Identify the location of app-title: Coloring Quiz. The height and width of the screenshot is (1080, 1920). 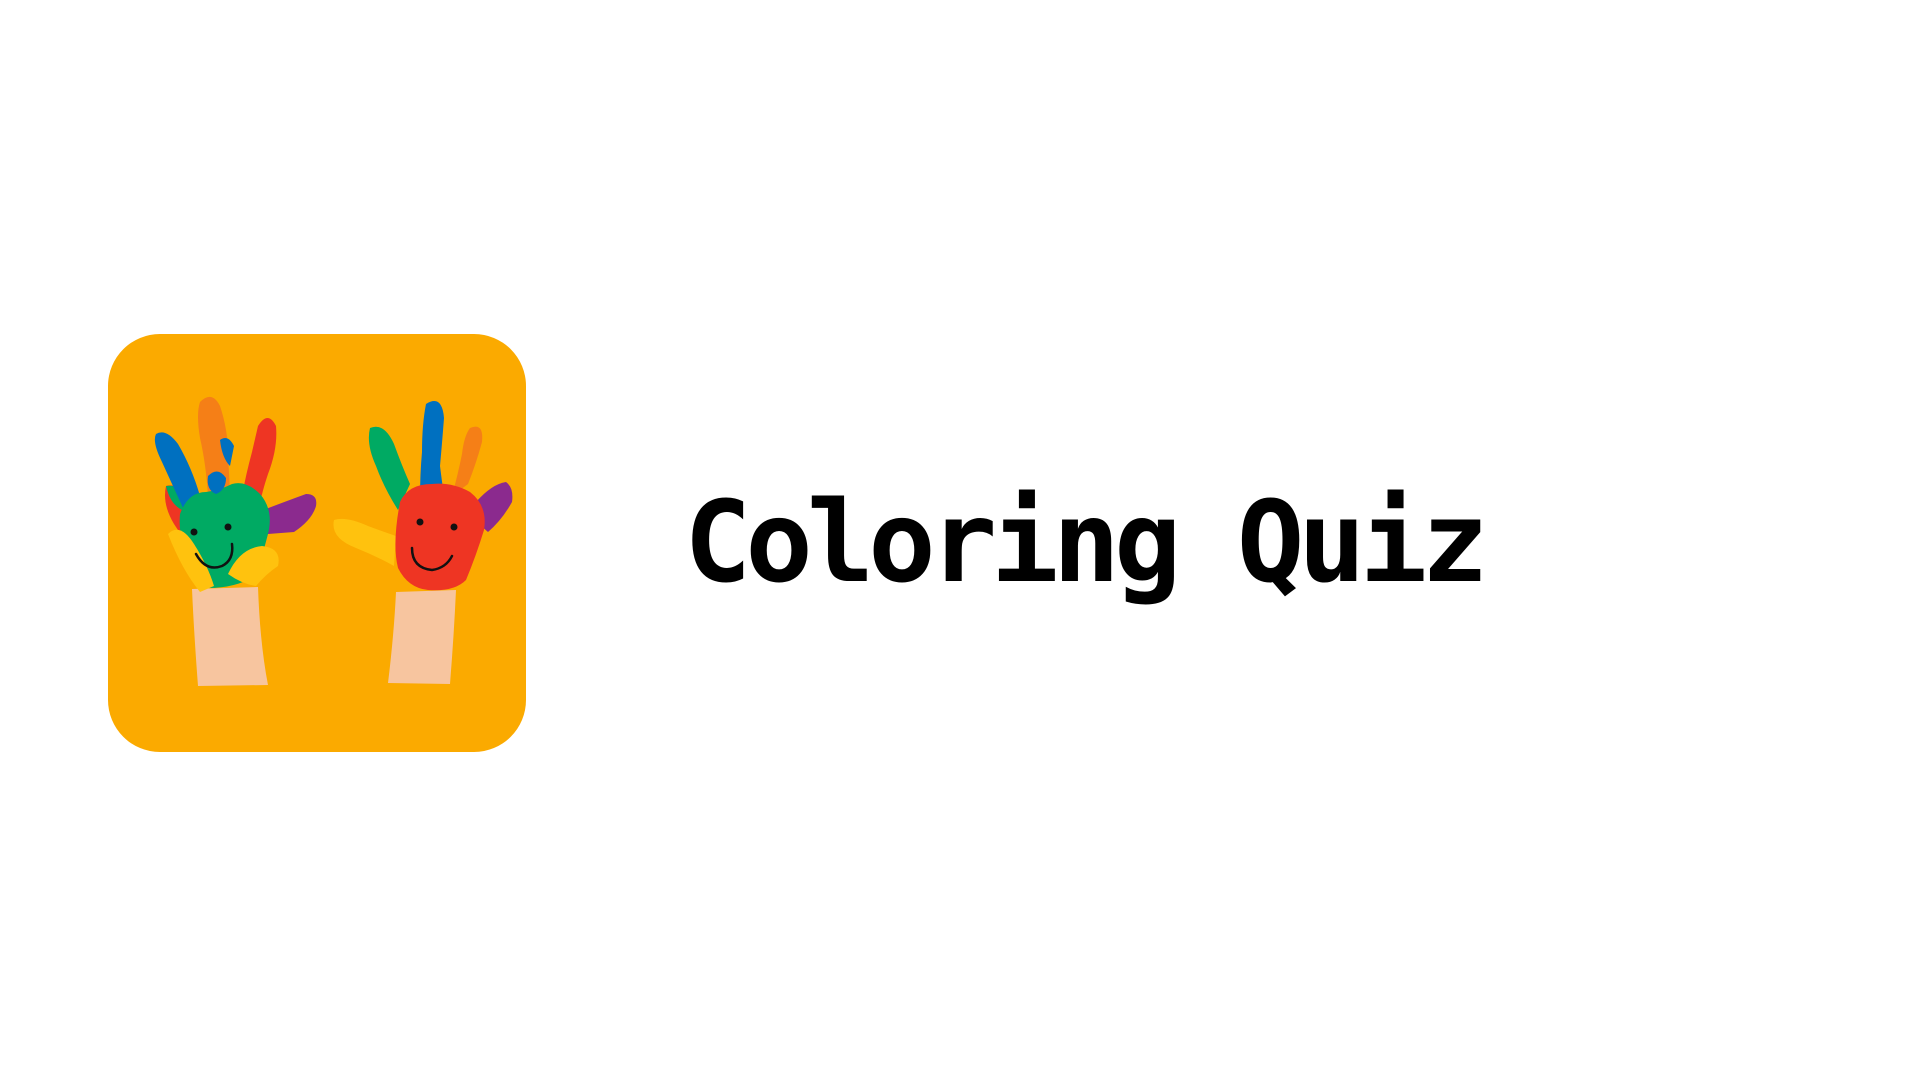
(1086, 543).